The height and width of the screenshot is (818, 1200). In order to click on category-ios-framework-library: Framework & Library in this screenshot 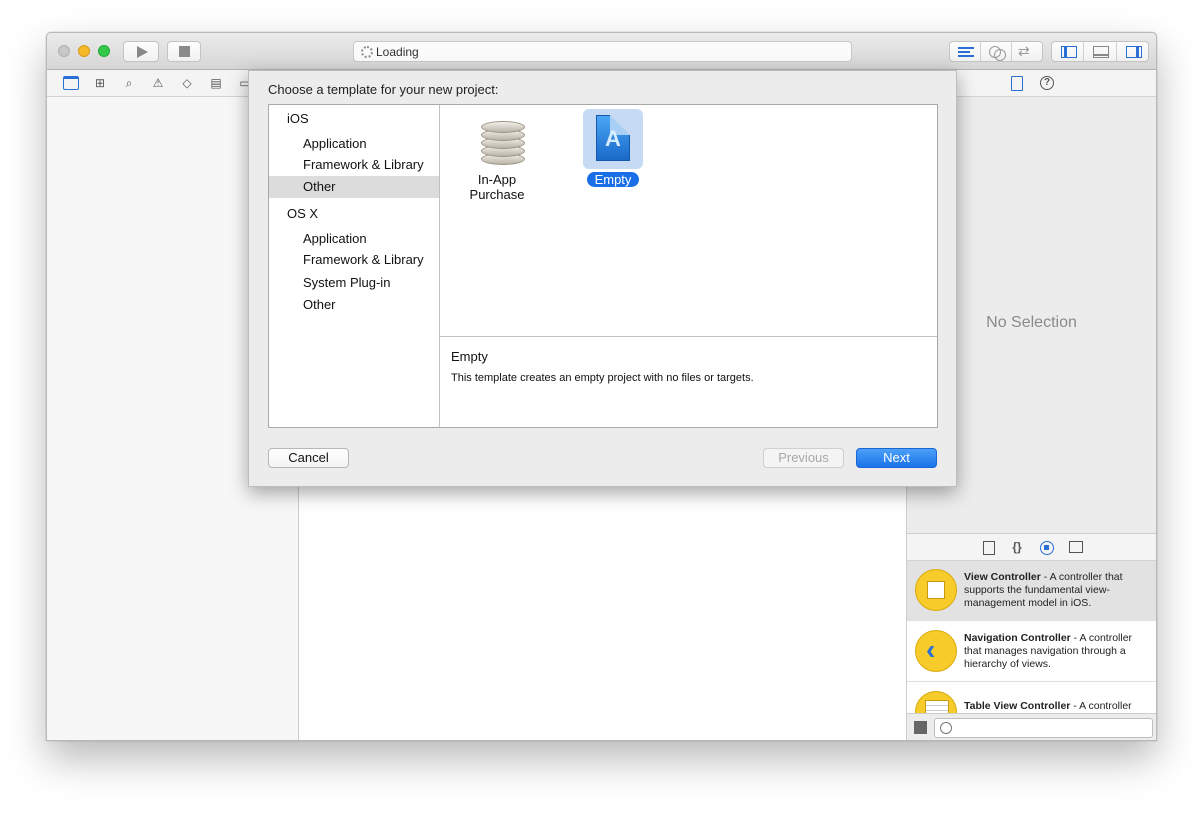, I will do `click(354, 165)`.